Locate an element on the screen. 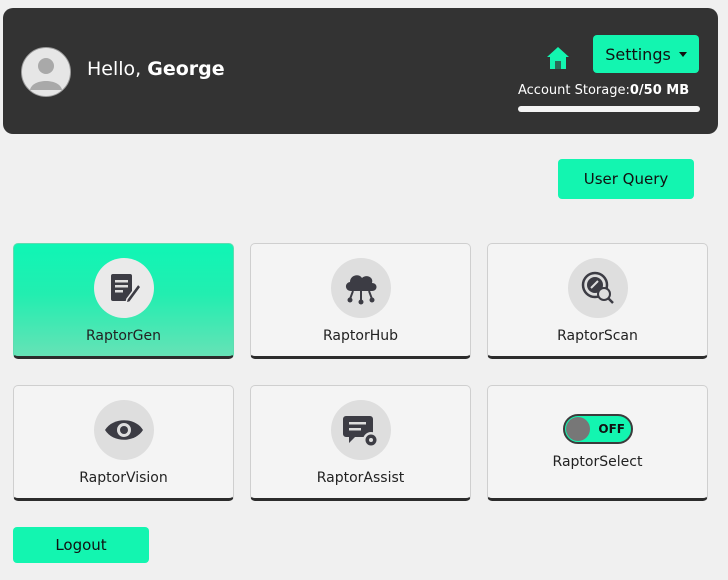 This screenshot has height=580, width=728. user-name: George is located at coordinates (186, 69).